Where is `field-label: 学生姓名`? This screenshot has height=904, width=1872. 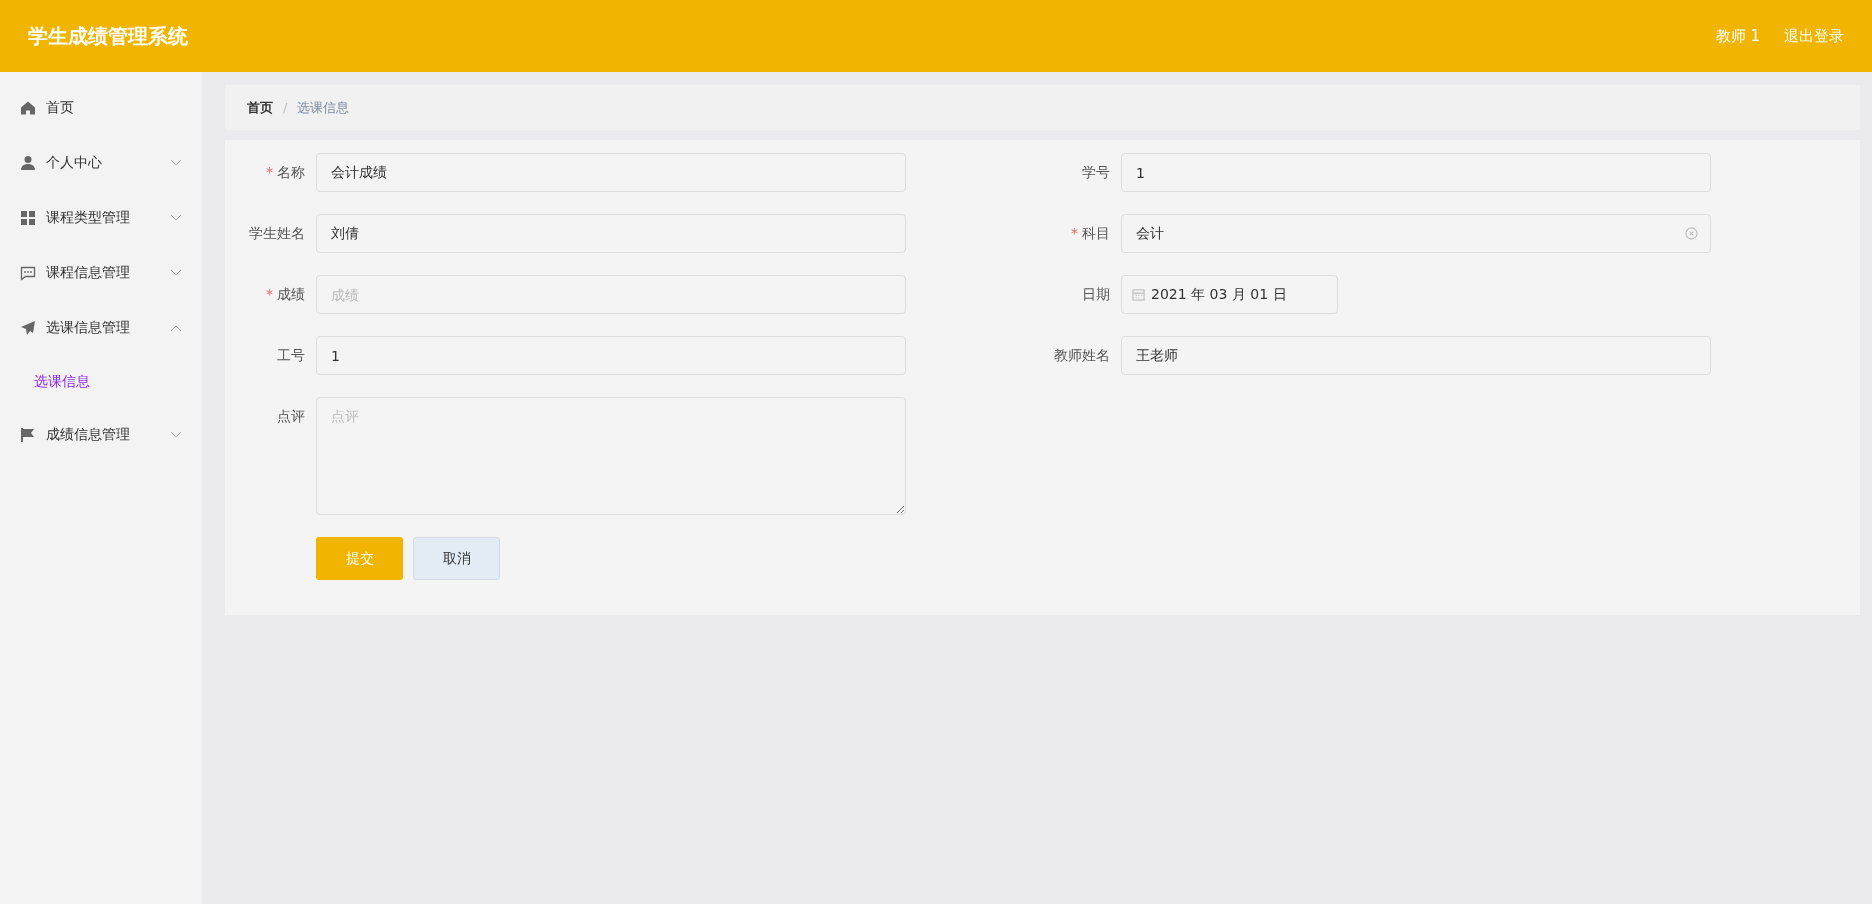
field-label: 学生姓名 is located at coordinates (276, 233).